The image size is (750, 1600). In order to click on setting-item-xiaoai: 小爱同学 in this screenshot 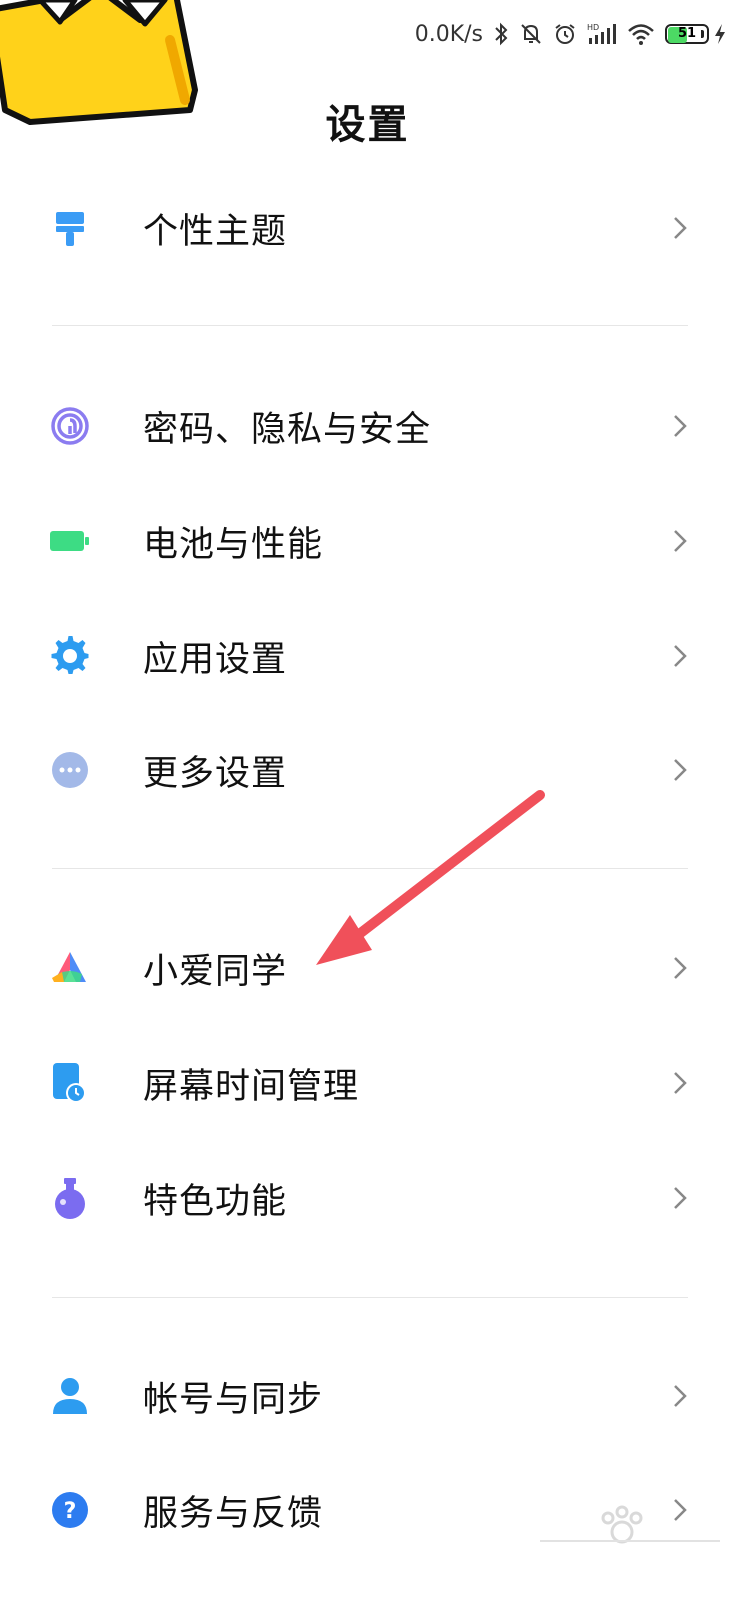, I will do `click(375, 968)`.